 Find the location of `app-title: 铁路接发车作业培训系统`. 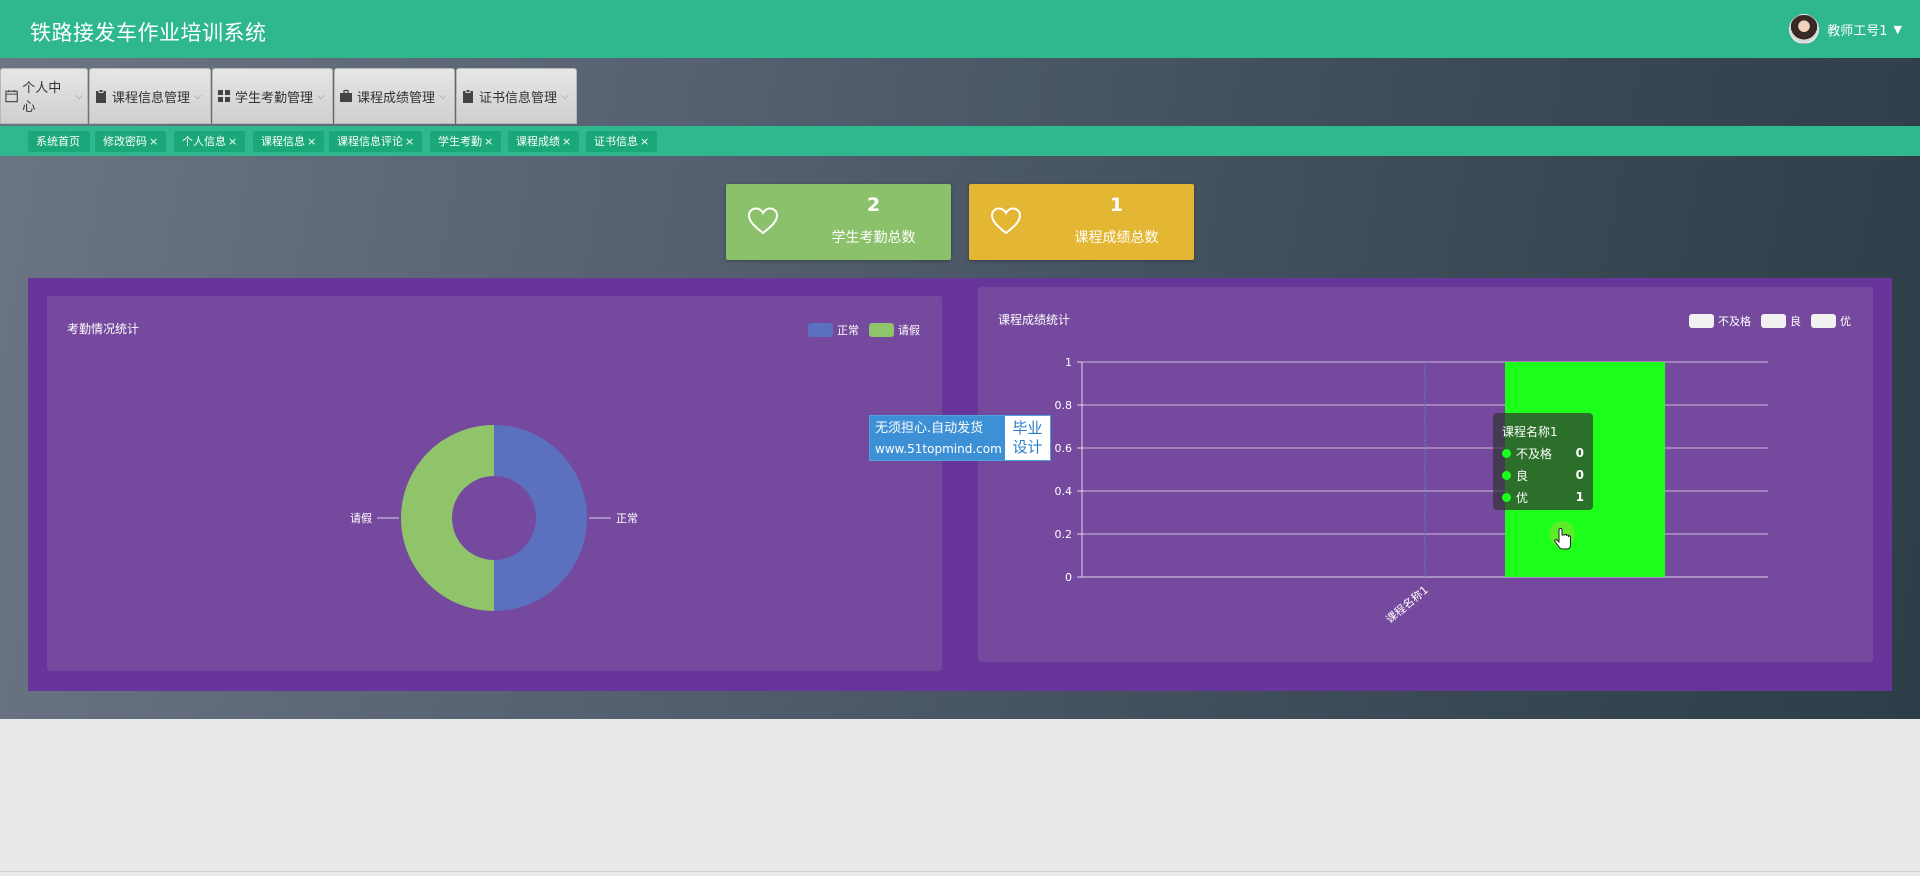

app-title: 铁路接发车作业培训系统 is located at coordinates (148, 33).